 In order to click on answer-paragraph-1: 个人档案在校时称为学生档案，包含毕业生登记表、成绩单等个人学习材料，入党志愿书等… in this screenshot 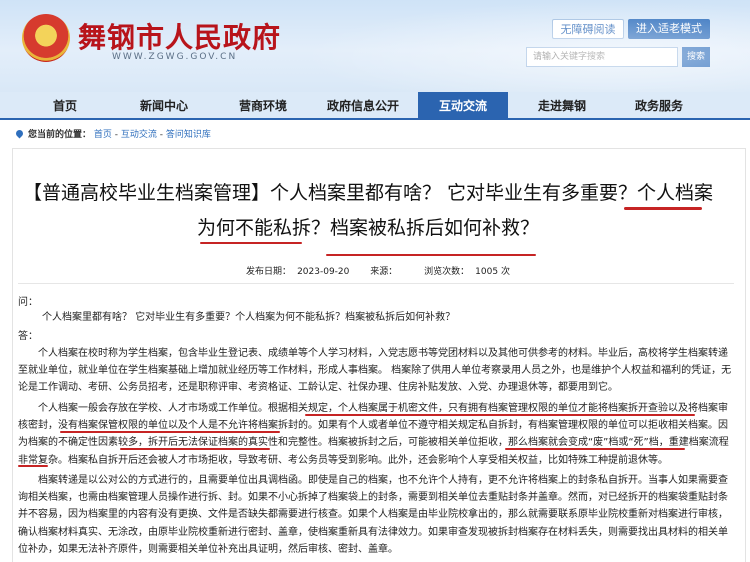, I will do `click(375, 371)`.